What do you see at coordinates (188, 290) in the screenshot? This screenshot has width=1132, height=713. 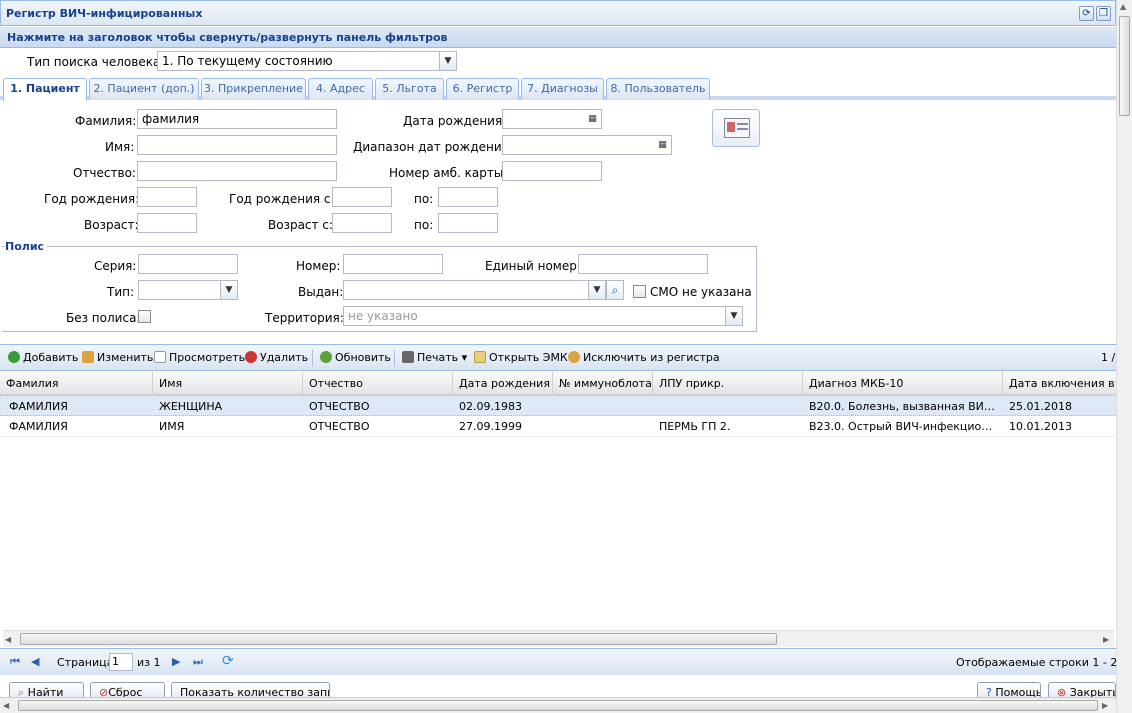 I see `polis-type-select: ▼` at bounding box center [188, 290].